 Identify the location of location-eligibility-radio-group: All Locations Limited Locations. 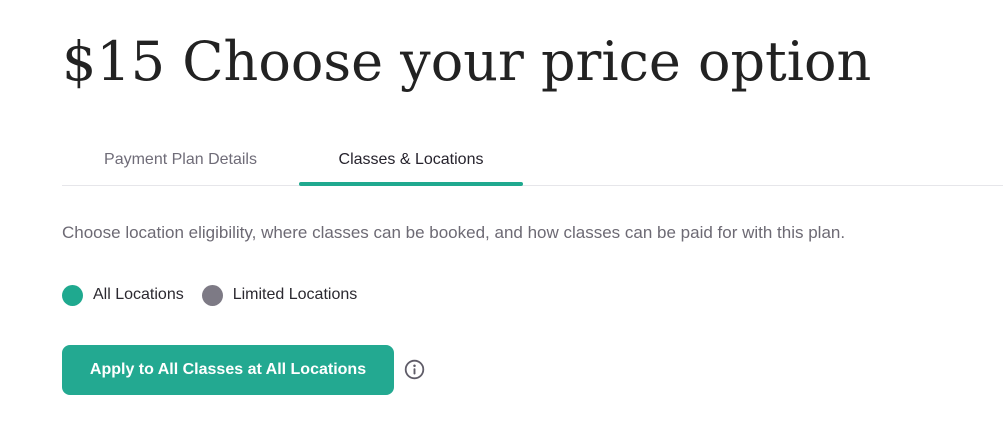
(218, 295).